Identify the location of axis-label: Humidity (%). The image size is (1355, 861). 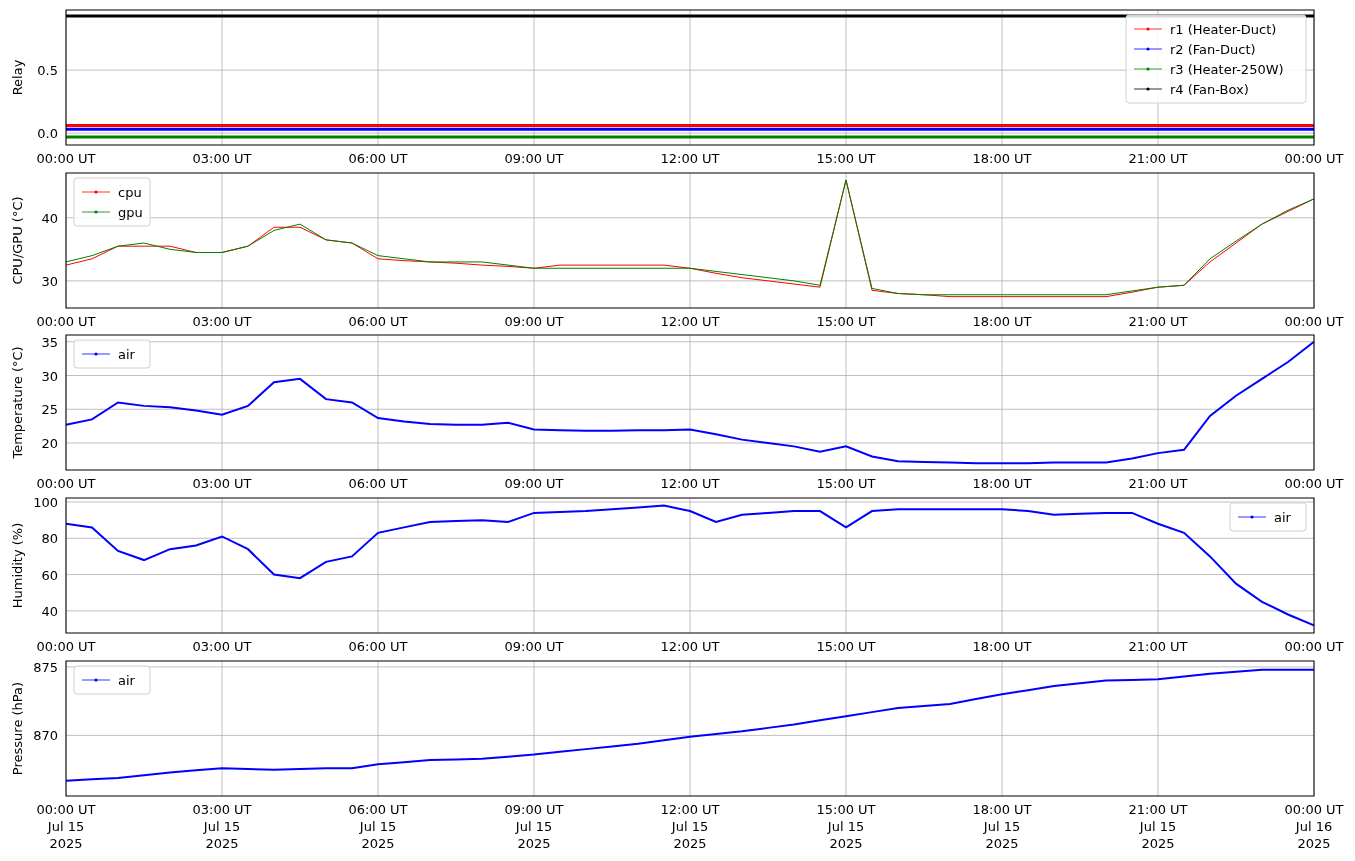
(17, 565).